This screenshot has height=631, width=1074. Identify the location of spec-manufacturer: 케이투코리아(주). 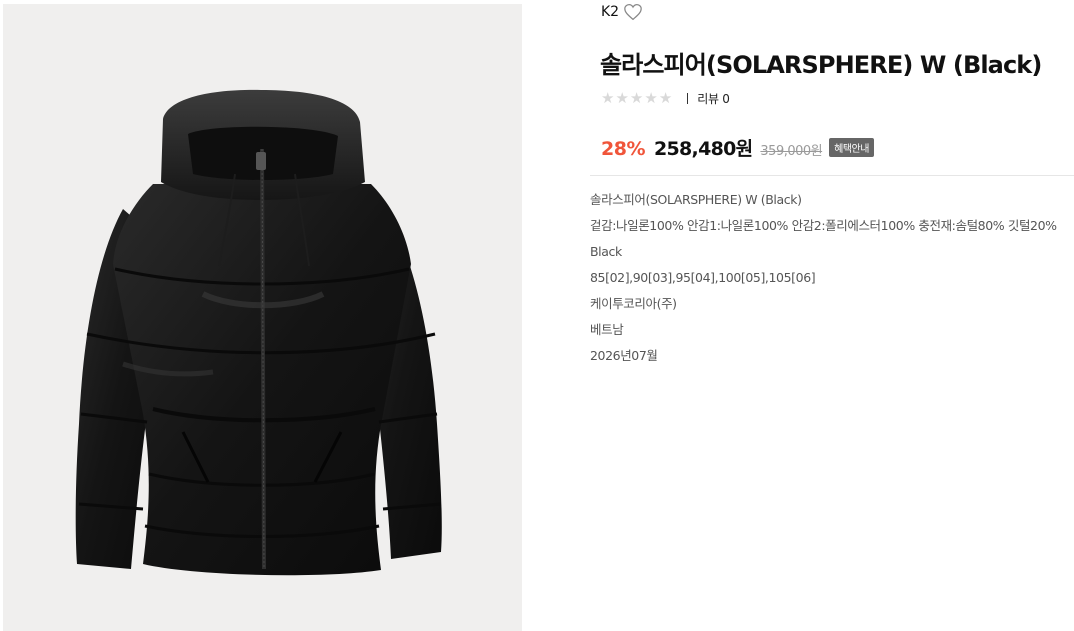
(633, 303).